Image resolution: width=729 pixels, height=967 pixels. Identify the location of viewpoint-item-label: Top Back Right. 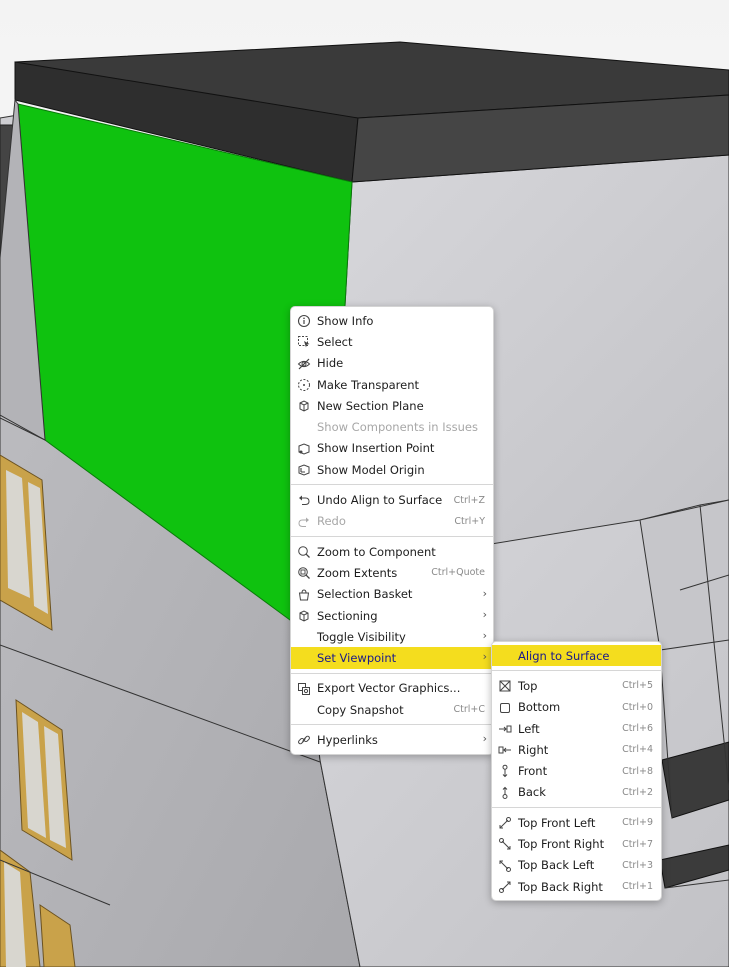
(560, 886).